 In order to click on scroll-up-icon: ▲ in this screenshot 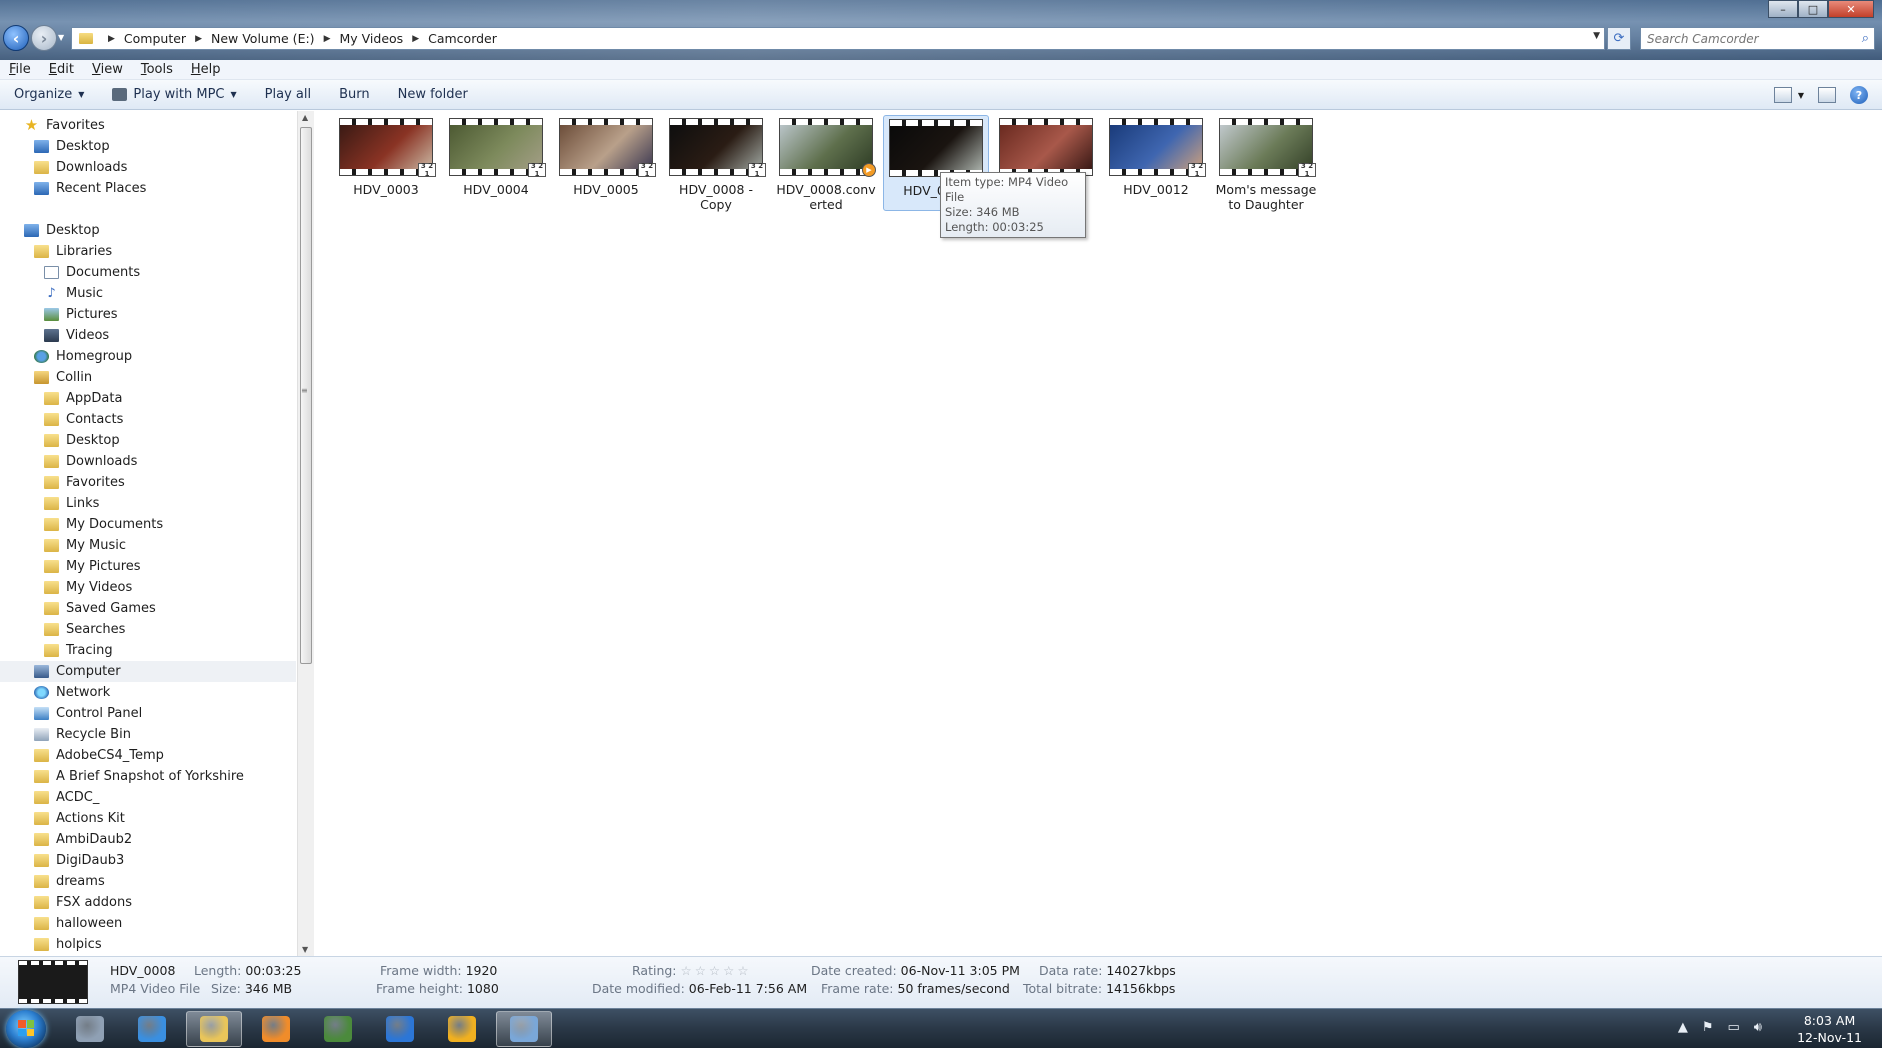, I will do `click(305, 117)`.